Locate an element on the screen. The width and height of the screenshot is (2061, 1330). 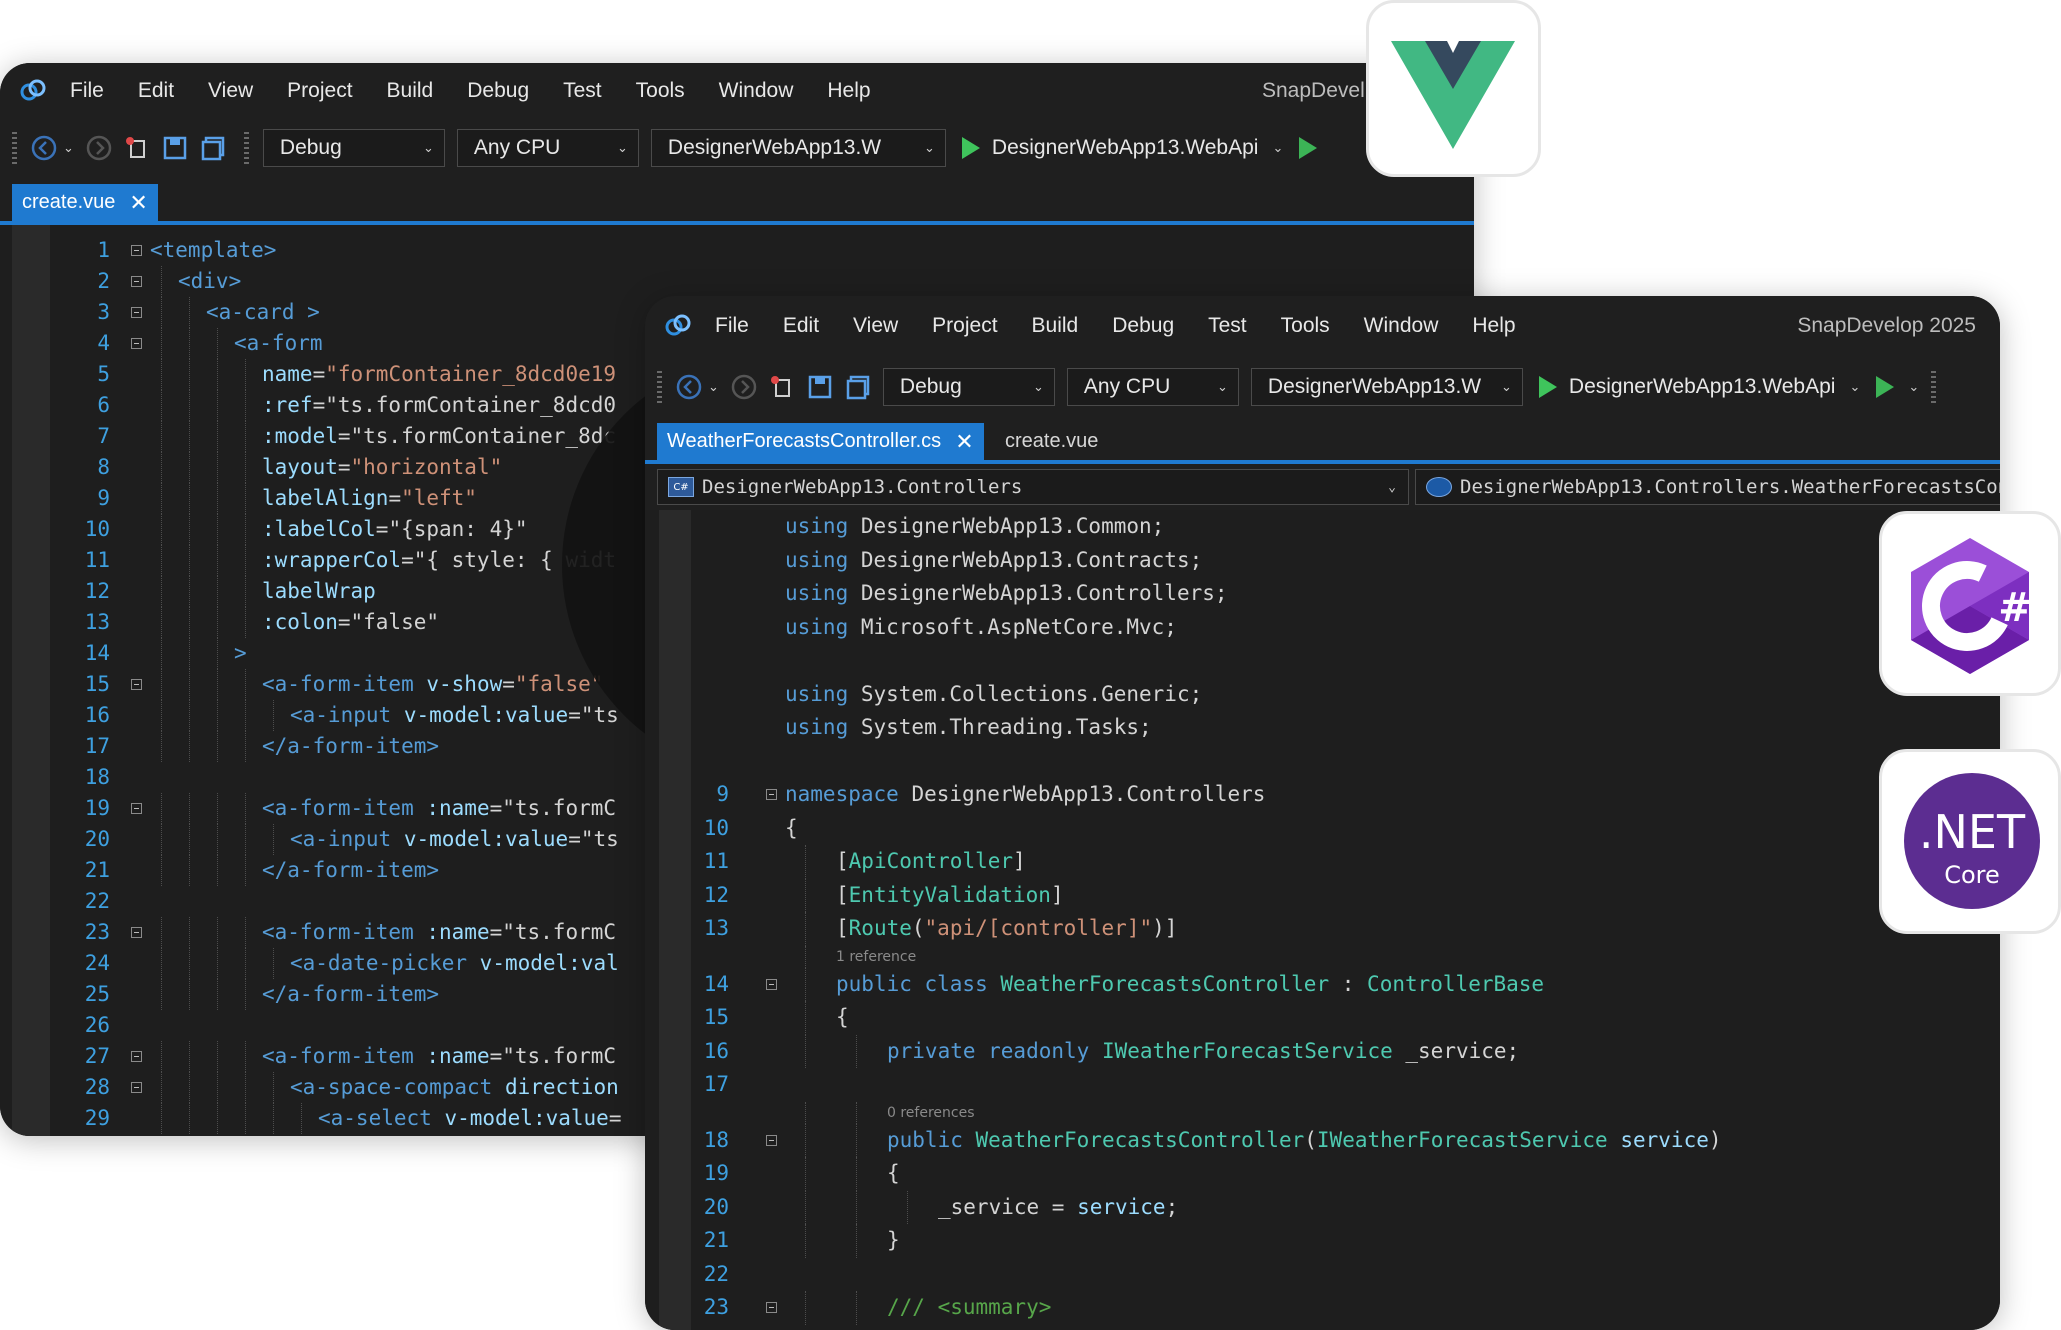
brand-title: SnapDevelop 2025 is located at coordinates (1886, 325).